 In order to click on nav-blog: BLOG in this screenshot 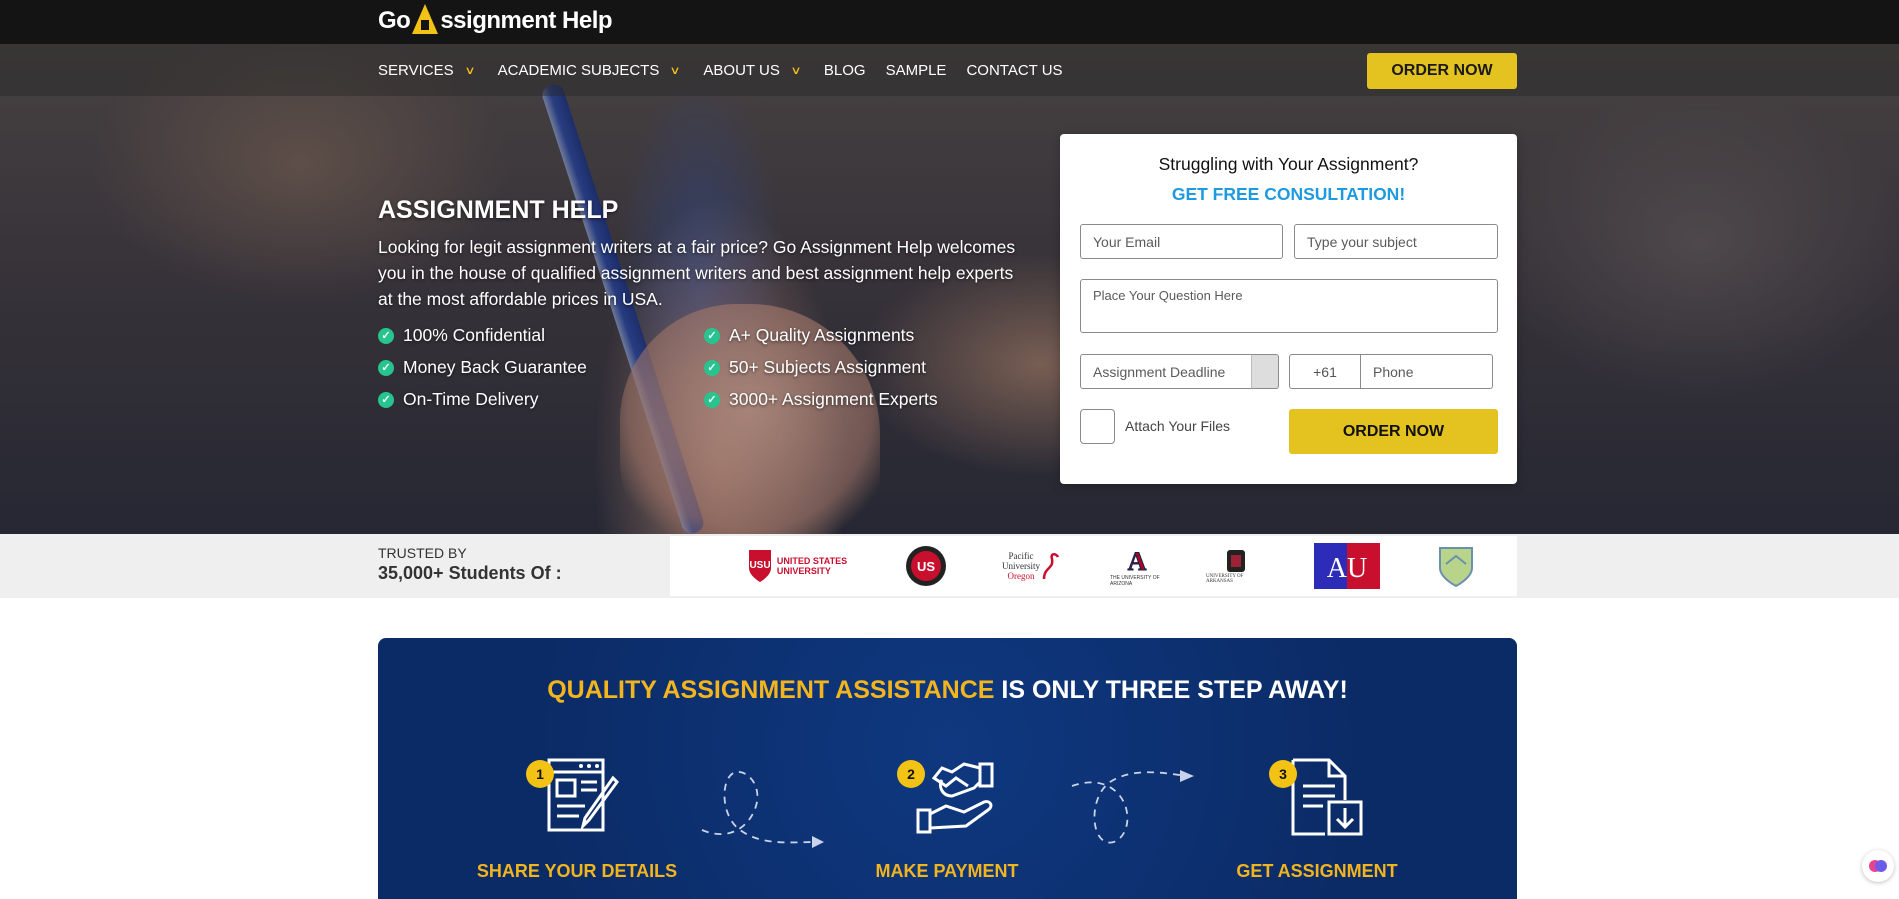, I will do `click(845, 70)`.